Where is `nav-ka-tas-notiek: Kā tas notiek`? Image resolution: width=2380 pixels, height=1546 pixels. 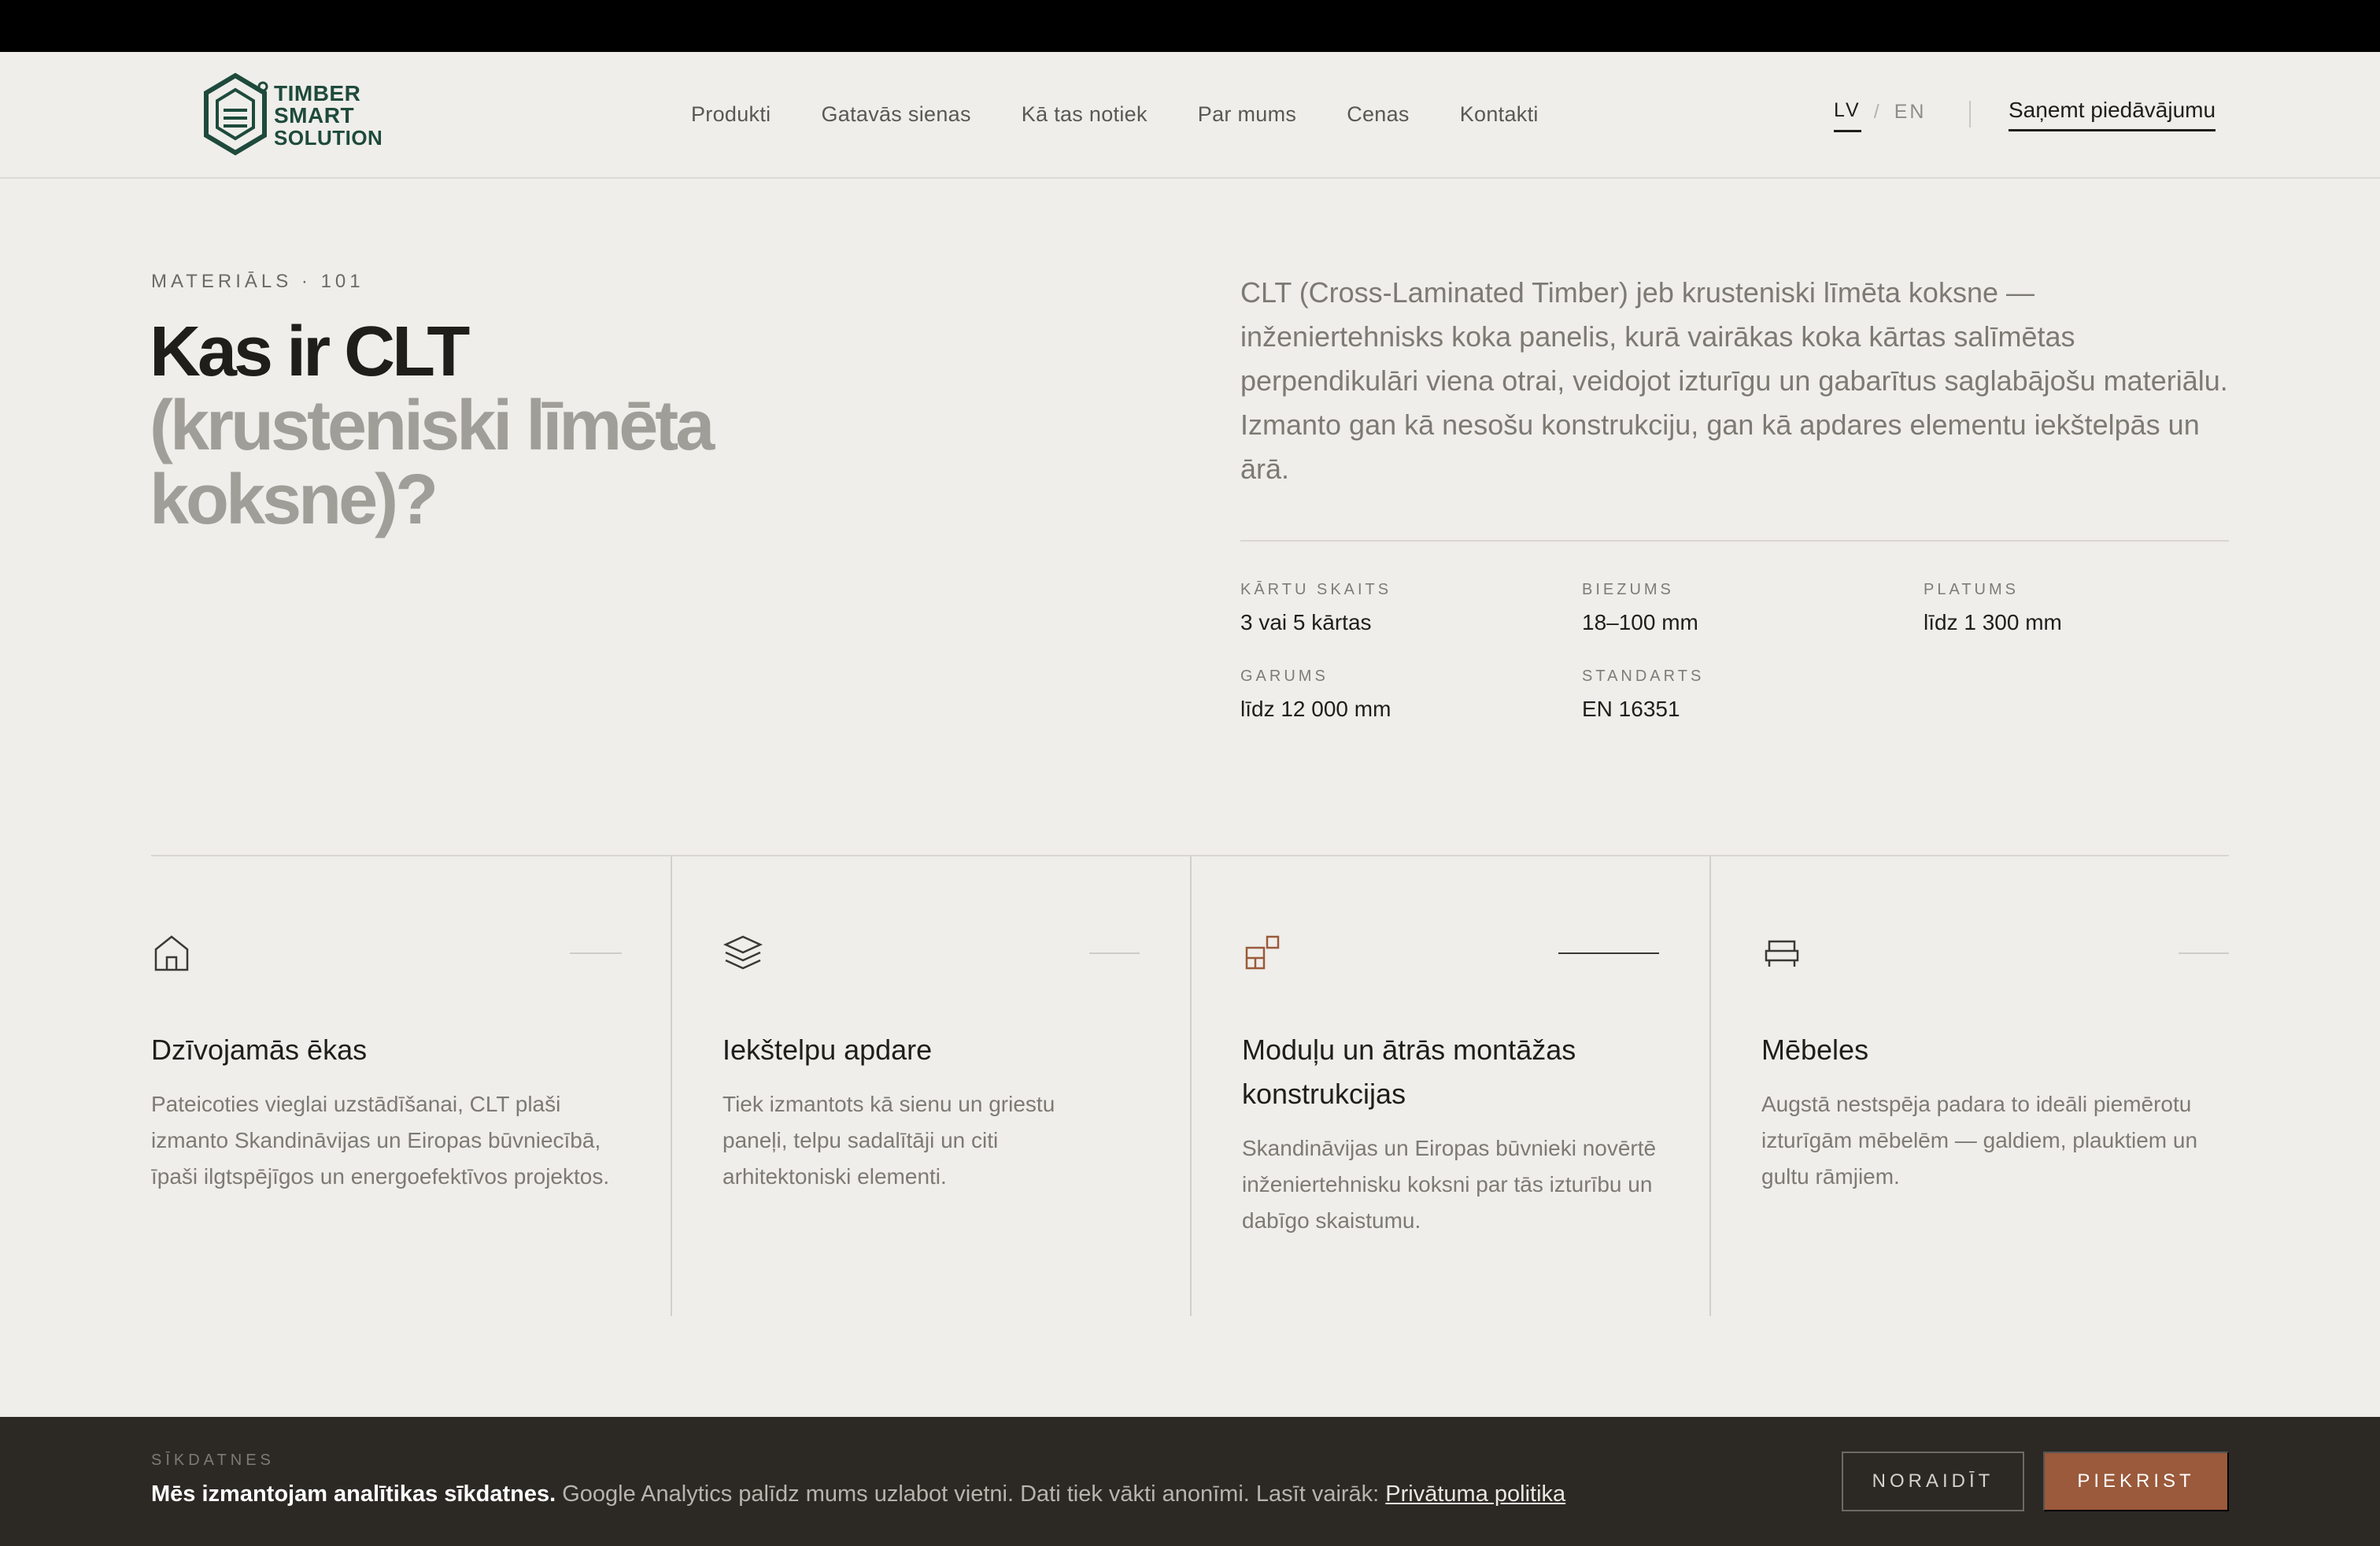 nav-ka-tas-notiek: Kā tas notiek is located at coordinates (1085, 114).